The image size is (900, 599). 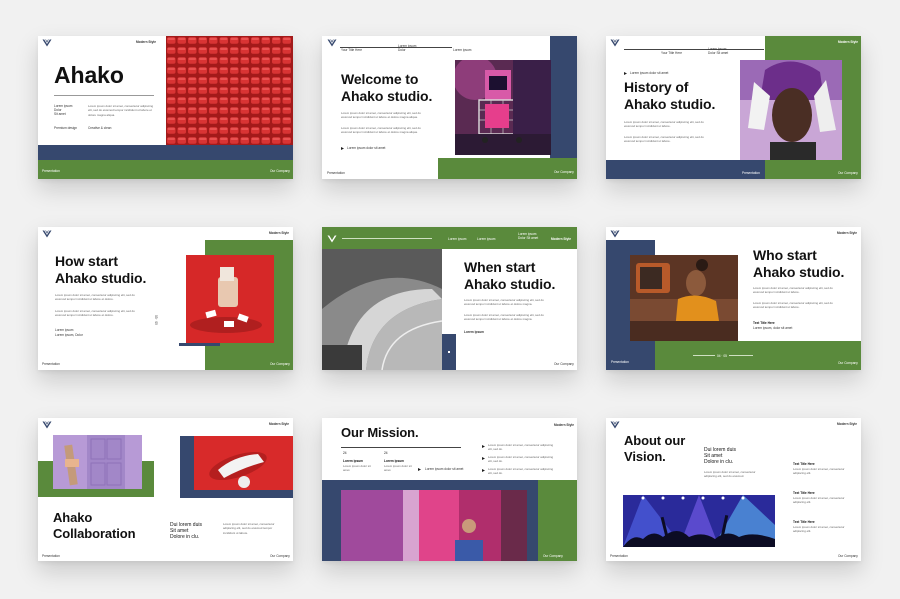 What do you see at coordinates (230, 299) in the screenshot?
I see `red-hand-photo` at bounding box center [230, 299].